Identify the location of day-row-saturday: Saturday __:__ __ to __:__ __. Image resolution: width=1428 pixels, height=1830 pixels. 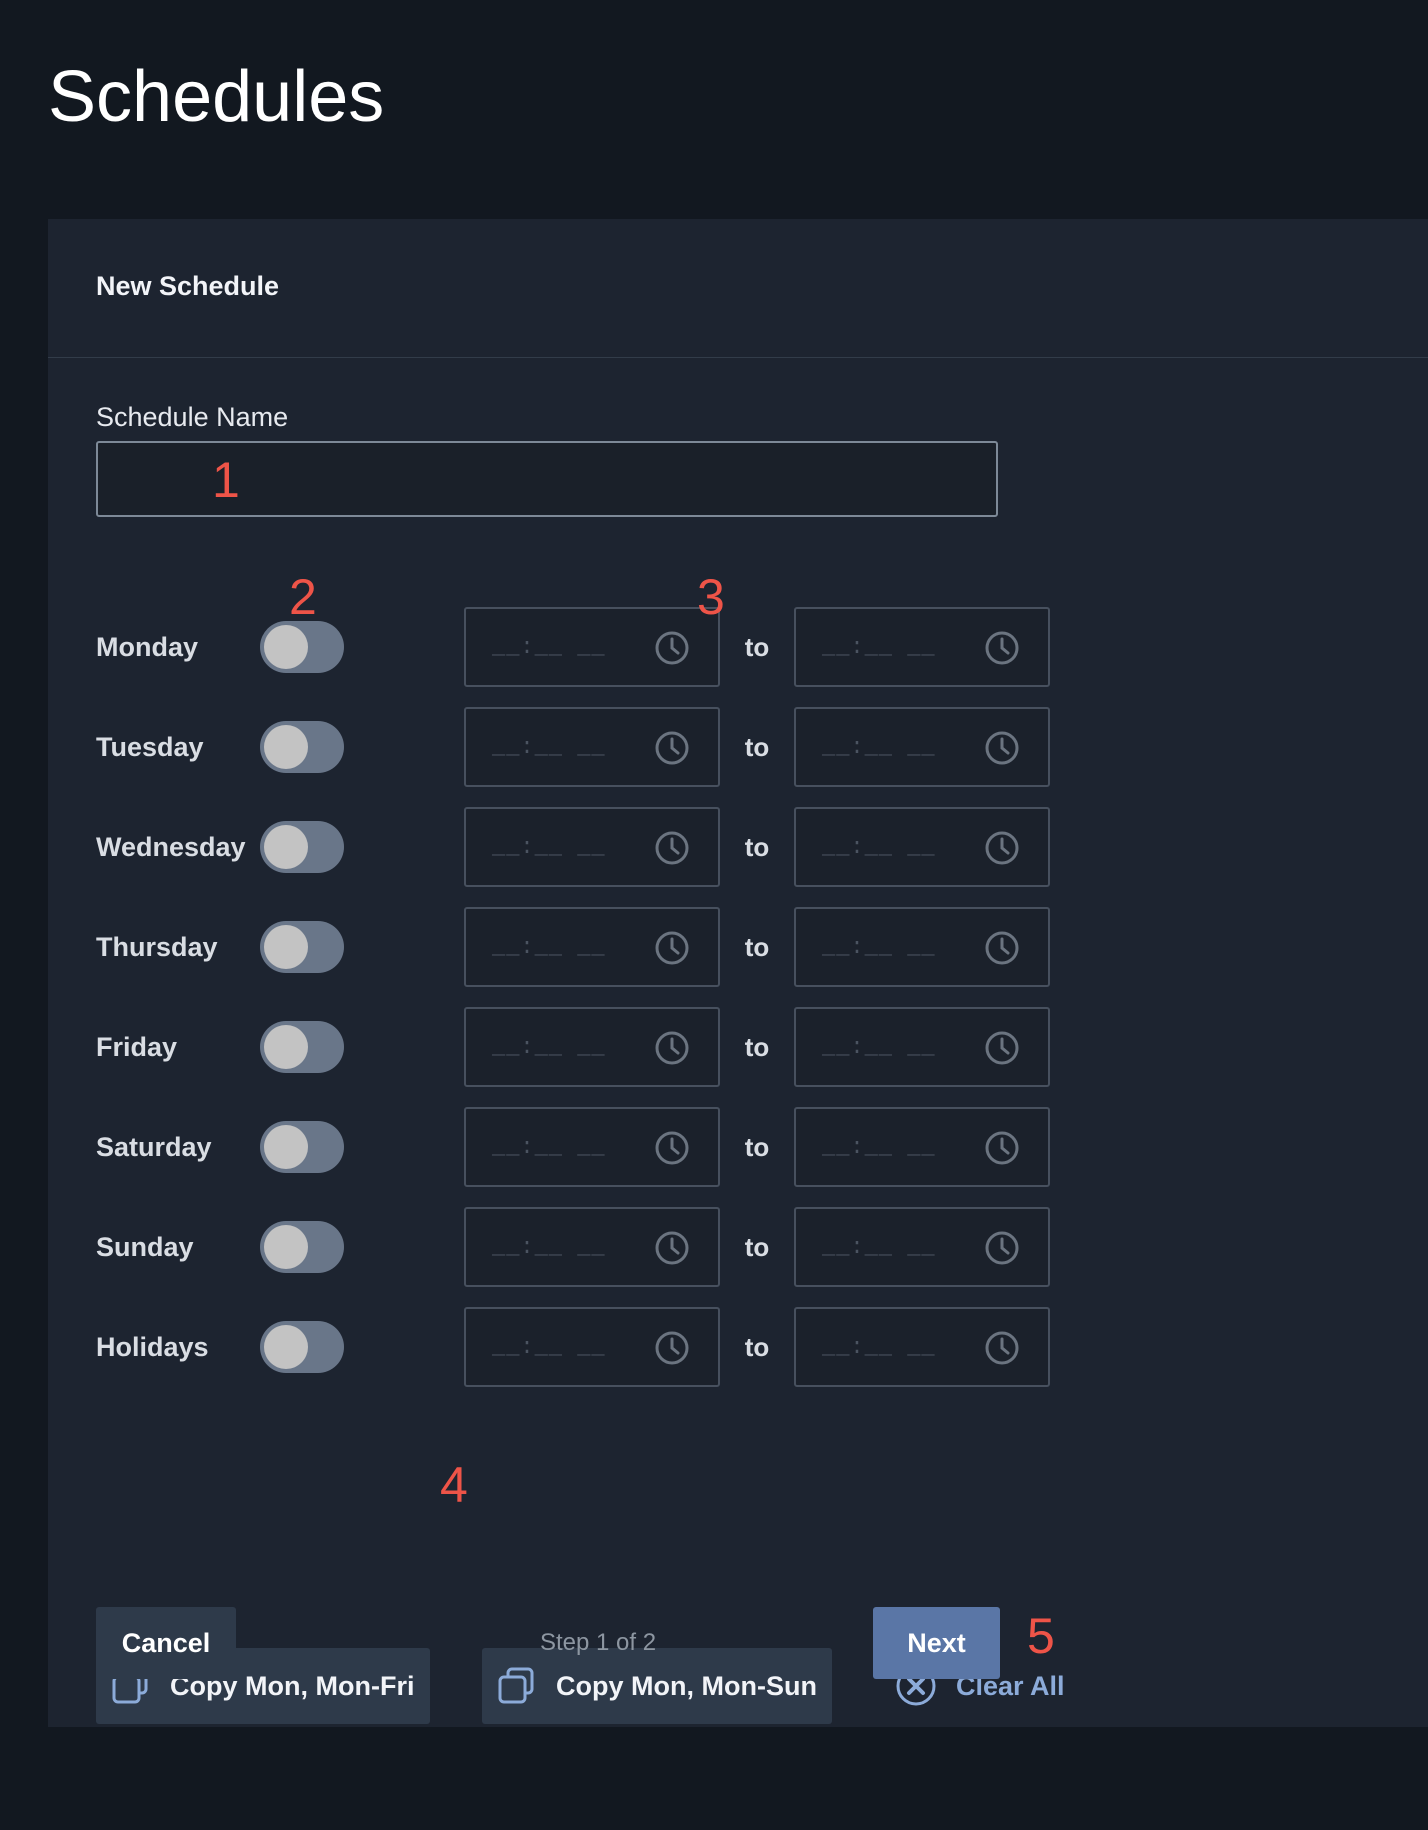
(573, 1147).